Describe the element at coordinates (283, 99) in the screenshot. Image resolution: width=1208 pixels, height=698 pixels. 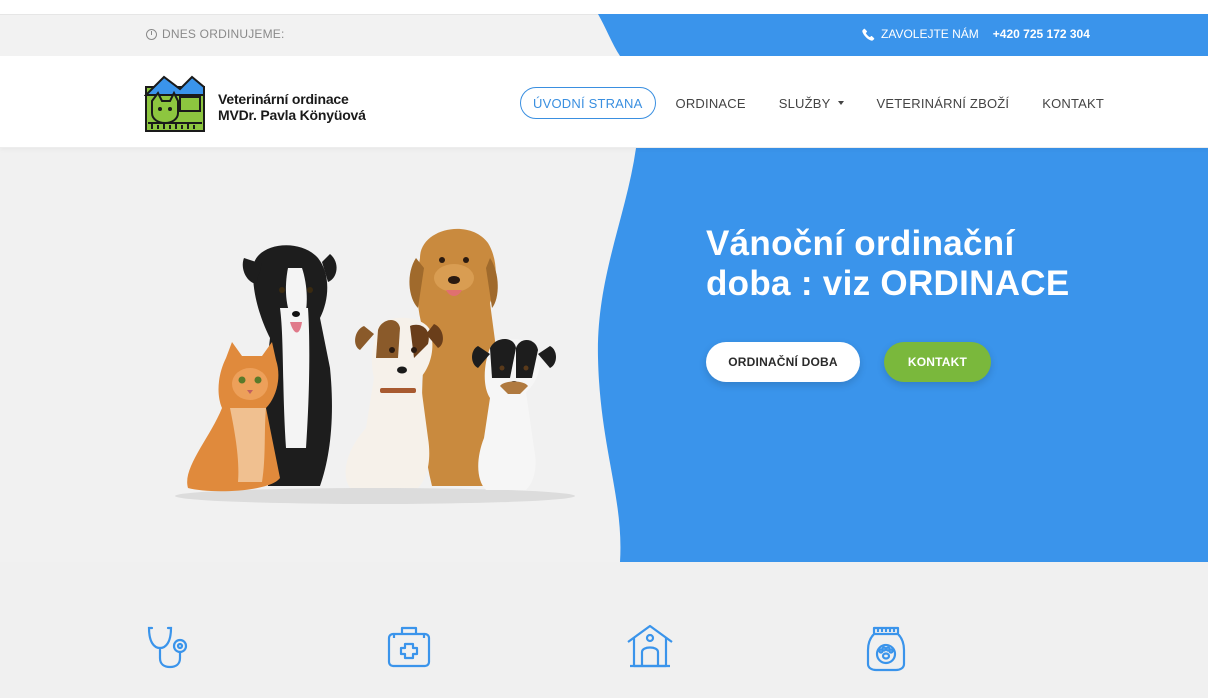
I see `brand-line-1: Veterinární ordinace` at that location.